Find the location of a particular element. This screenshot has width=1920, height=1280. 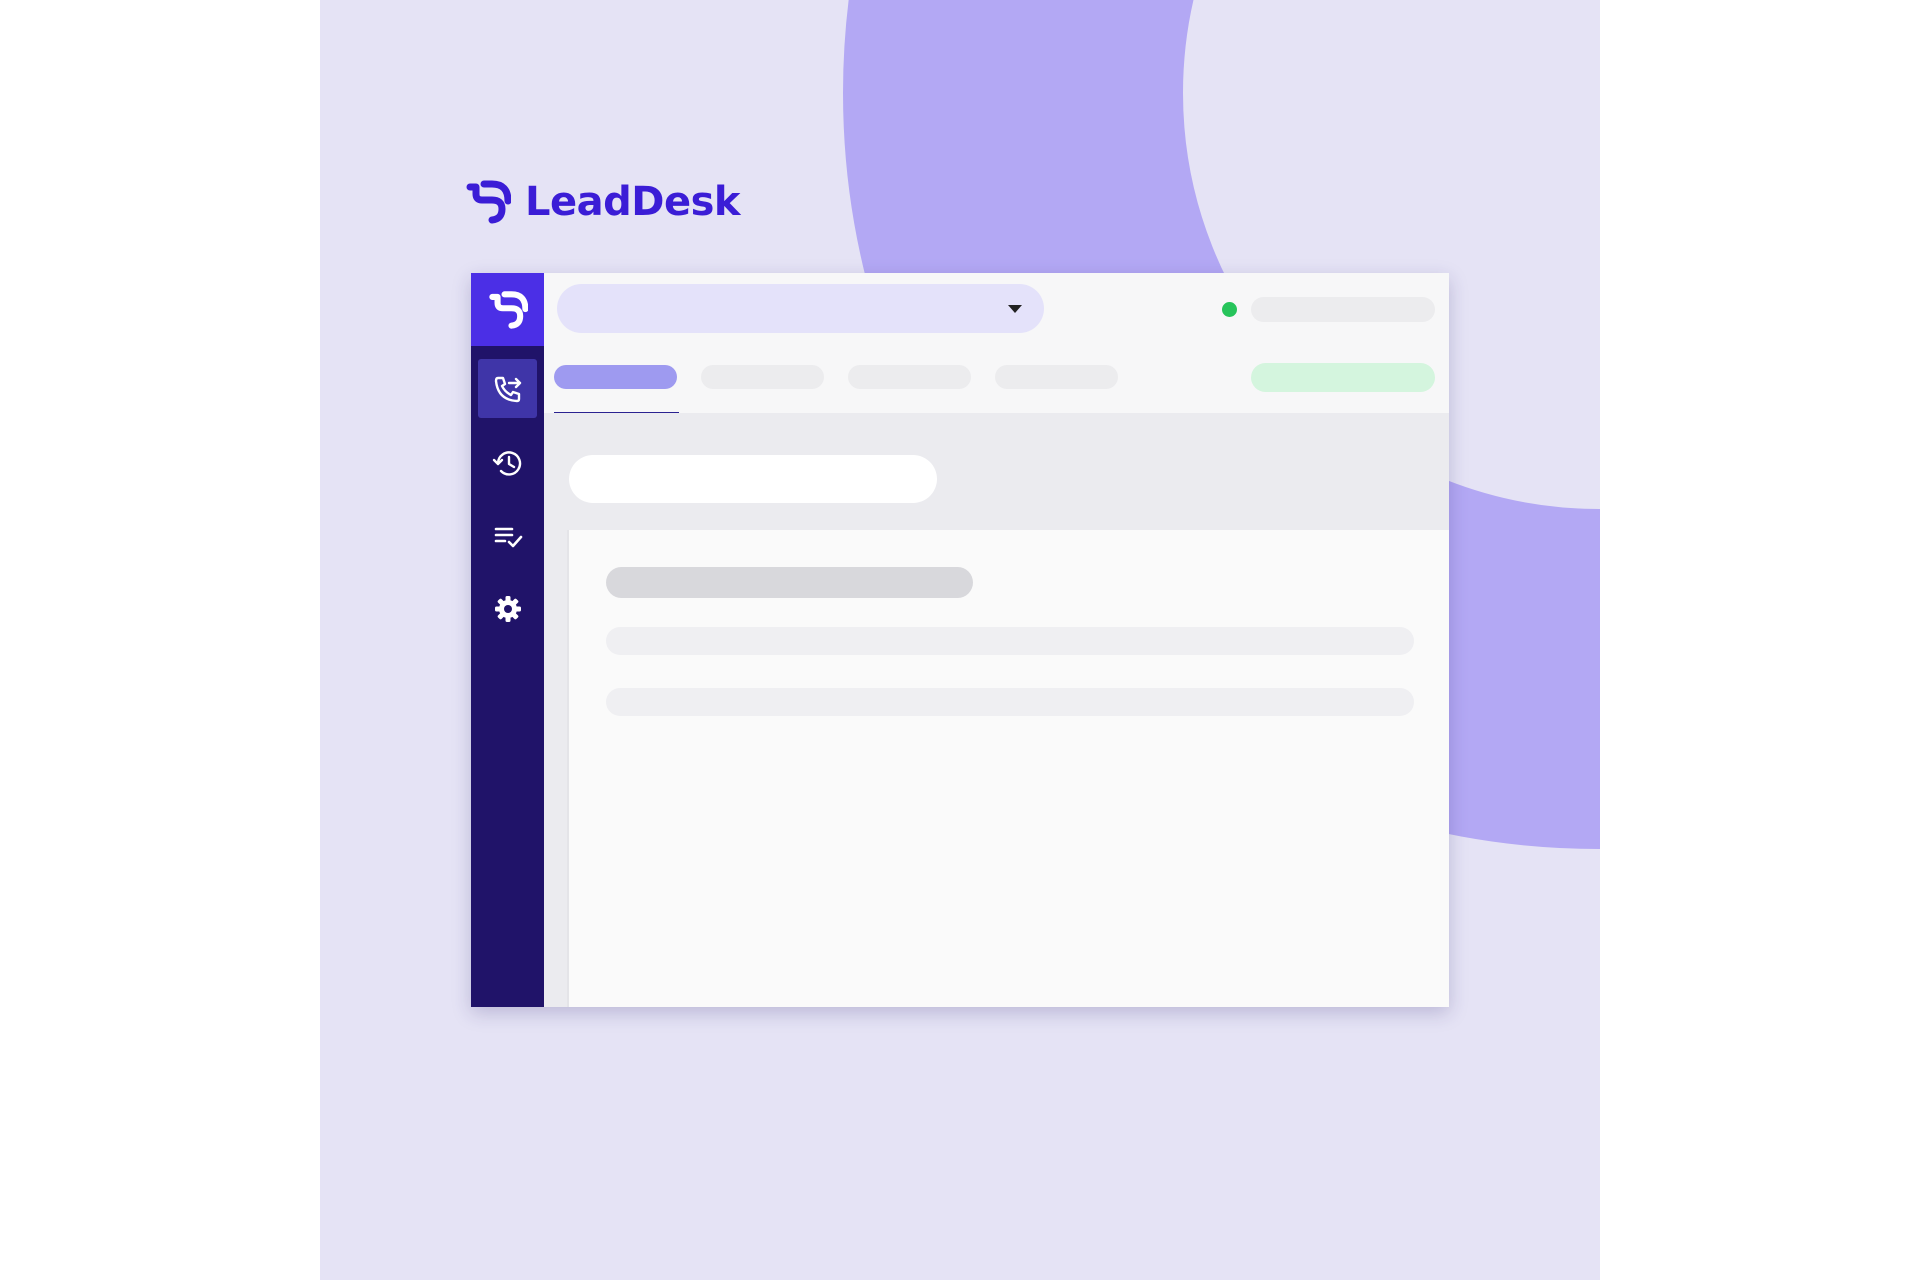

sidebar-item-history is located at coordinates (507, 462).